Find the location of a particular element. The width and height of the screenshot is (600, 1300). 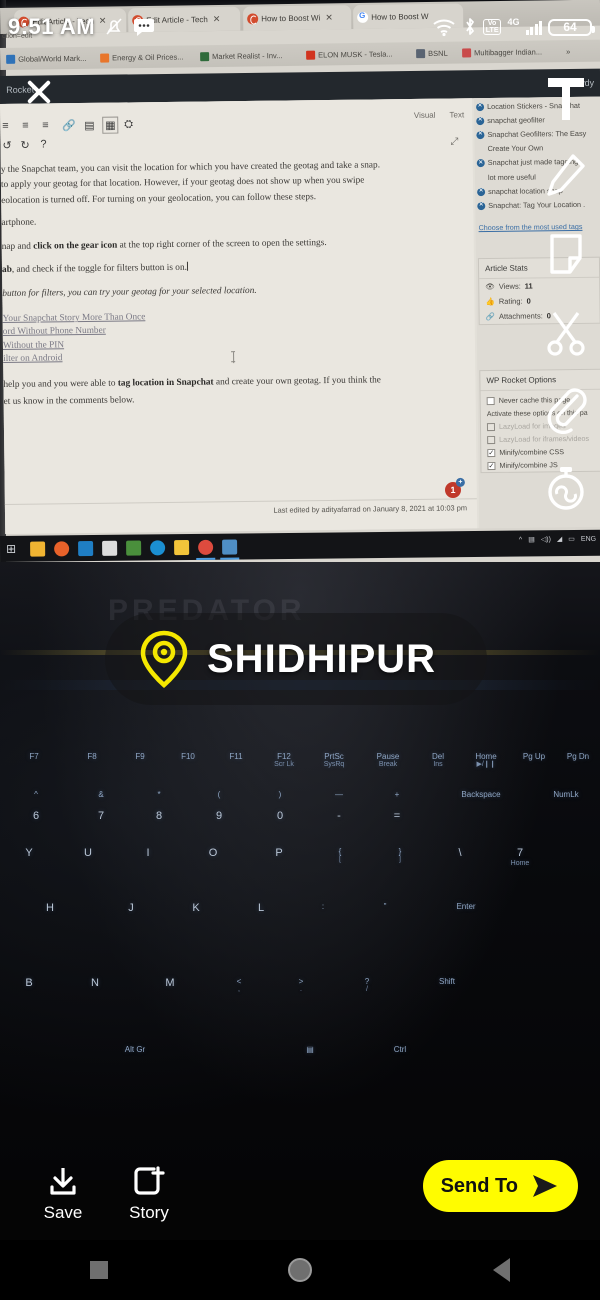

file-explorer-icon is located at coordinates (38, 549).